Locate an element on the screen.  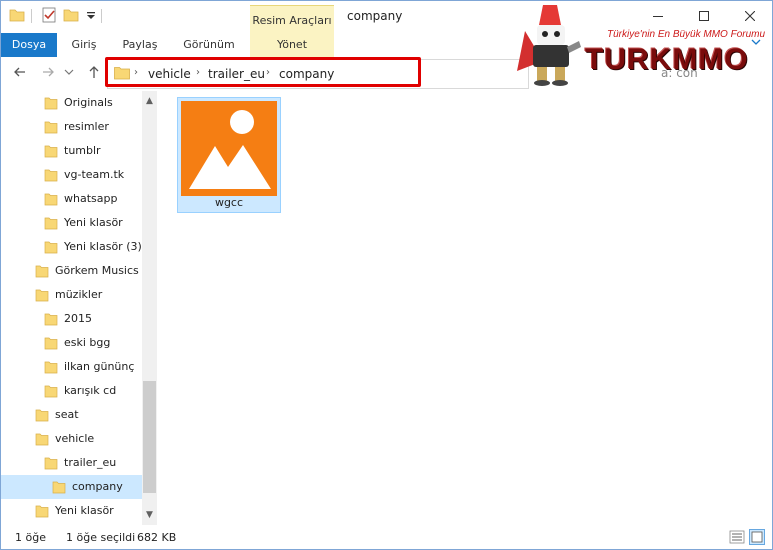
nav-tree-item-label: seat is located at coordinates (67, 414).